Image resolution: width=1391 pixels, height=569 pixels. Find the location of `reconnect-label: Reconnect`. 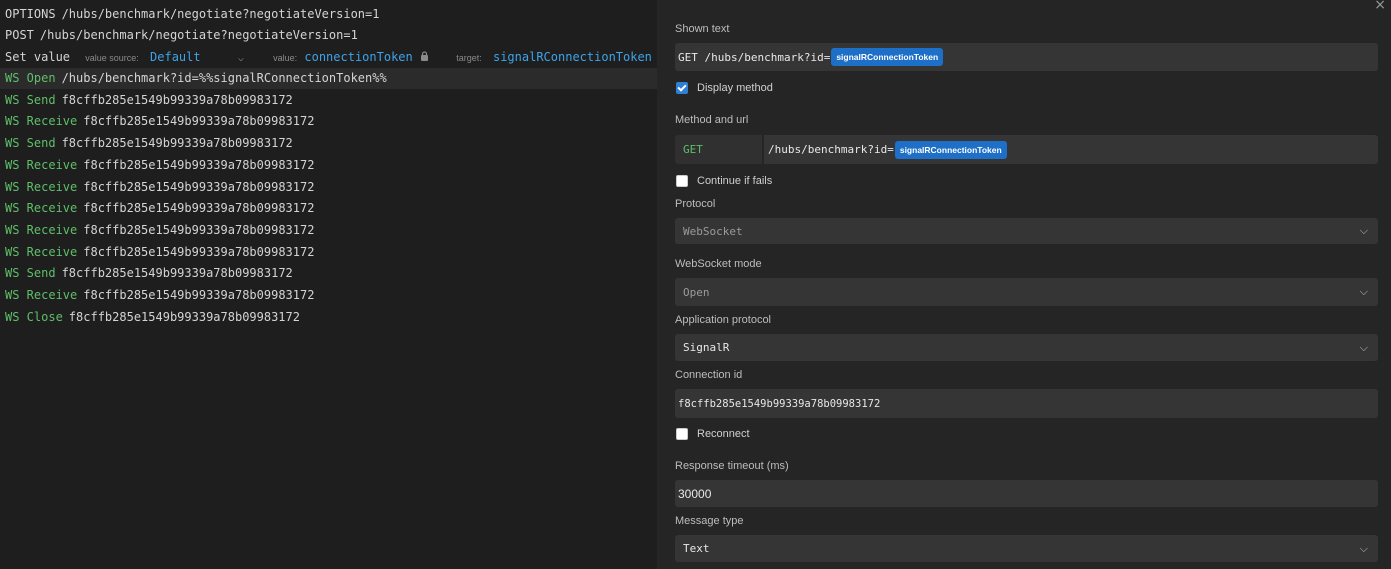

reconnect-label: Reconnect is located at coordinates (723, 434).